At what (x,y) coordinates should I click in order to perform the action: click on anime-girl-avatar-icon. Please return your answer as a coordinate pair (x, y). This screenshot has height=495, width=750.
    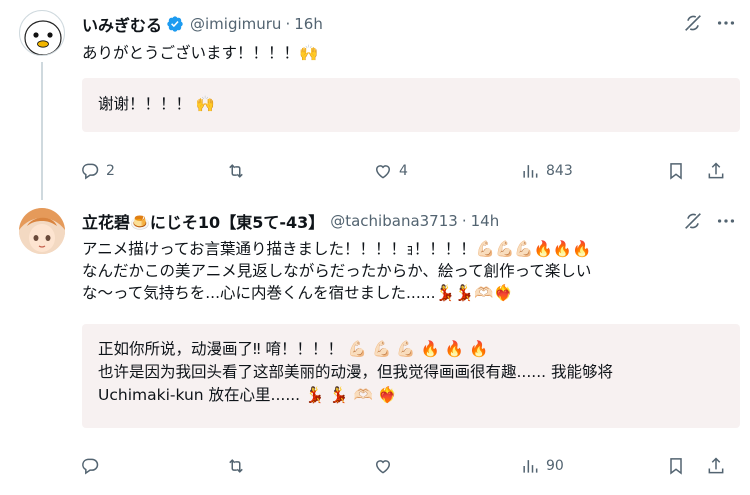
    Looking at the image, I should click on (42, 231).